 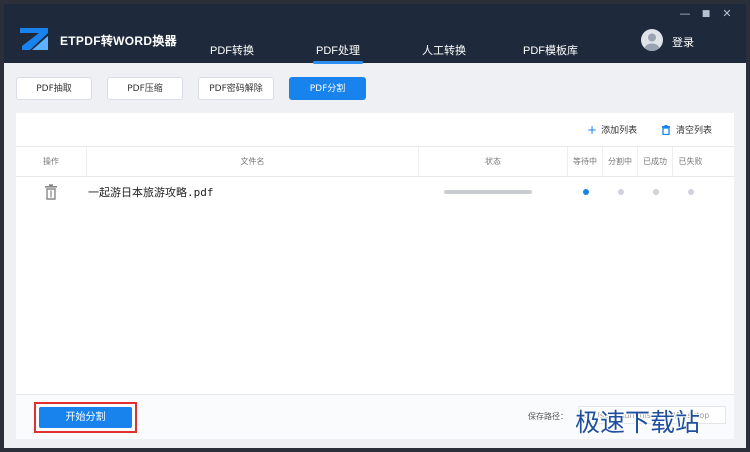 What do you see at coordinates (619, 131) in the screenshot?
I see `add-list-label: 添加列表` at bounding box center [619, 131].